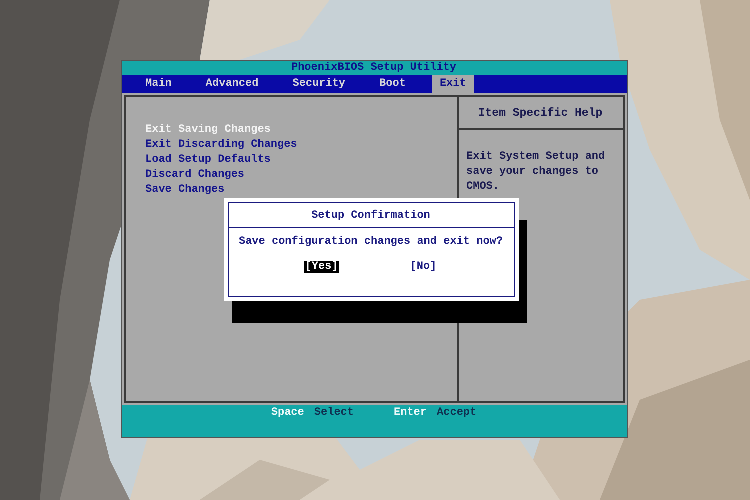 The image size is (750, 500). I want to click on menu-tab: Main, so click(159, 84).